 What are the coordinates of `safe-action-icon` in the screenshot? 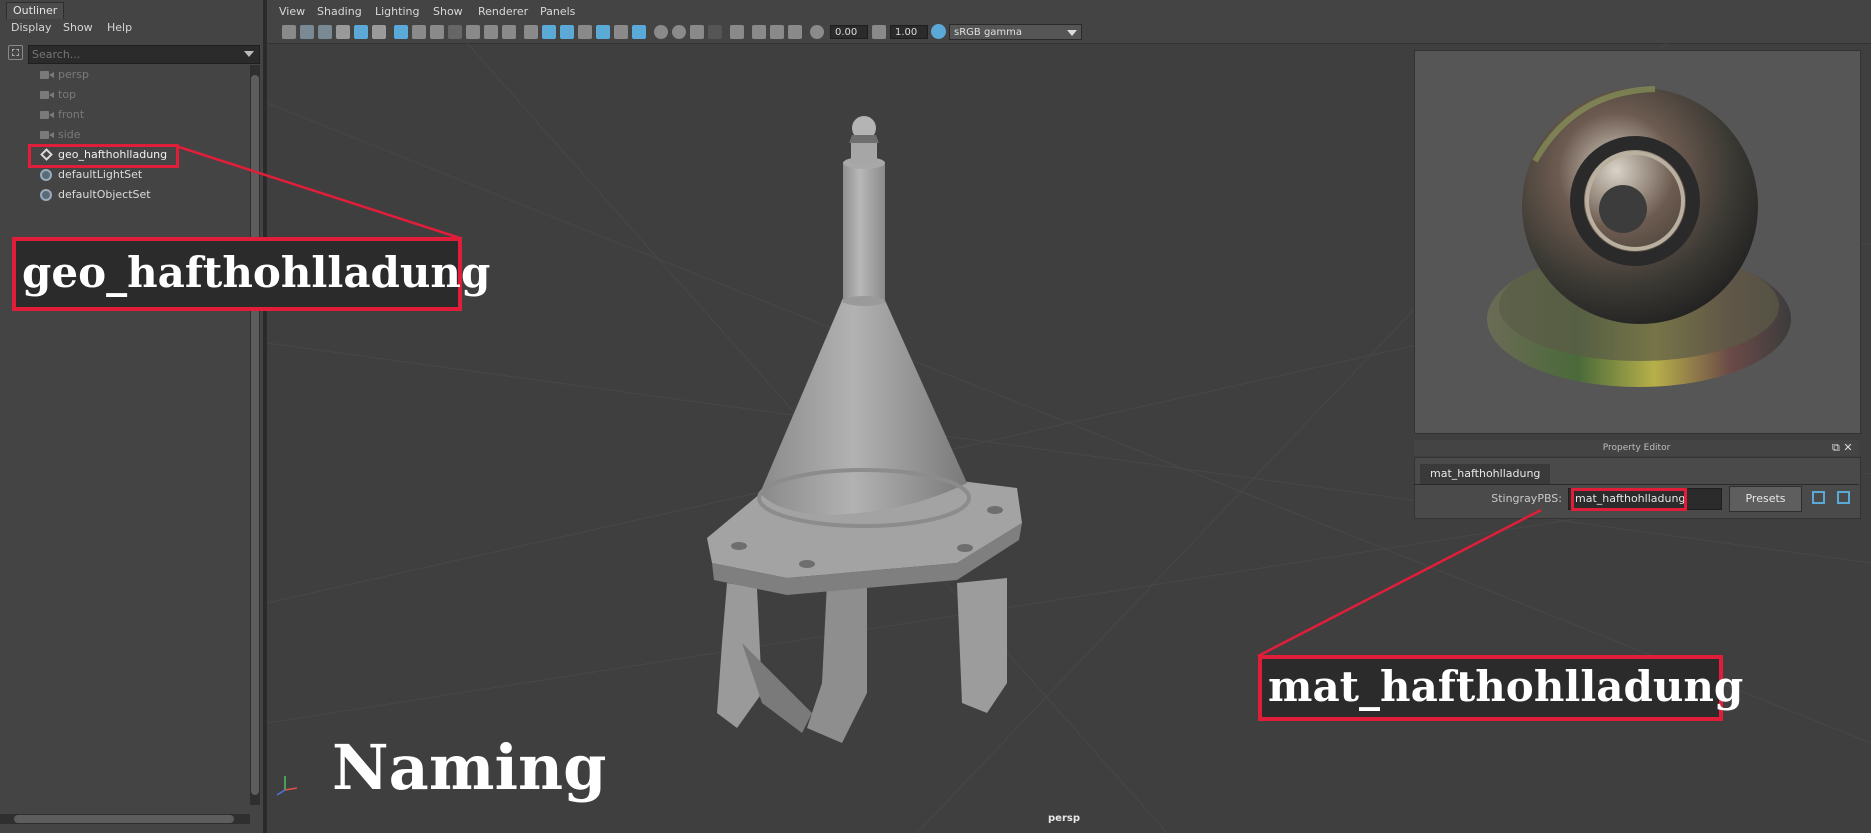 It's located at (491, 32).